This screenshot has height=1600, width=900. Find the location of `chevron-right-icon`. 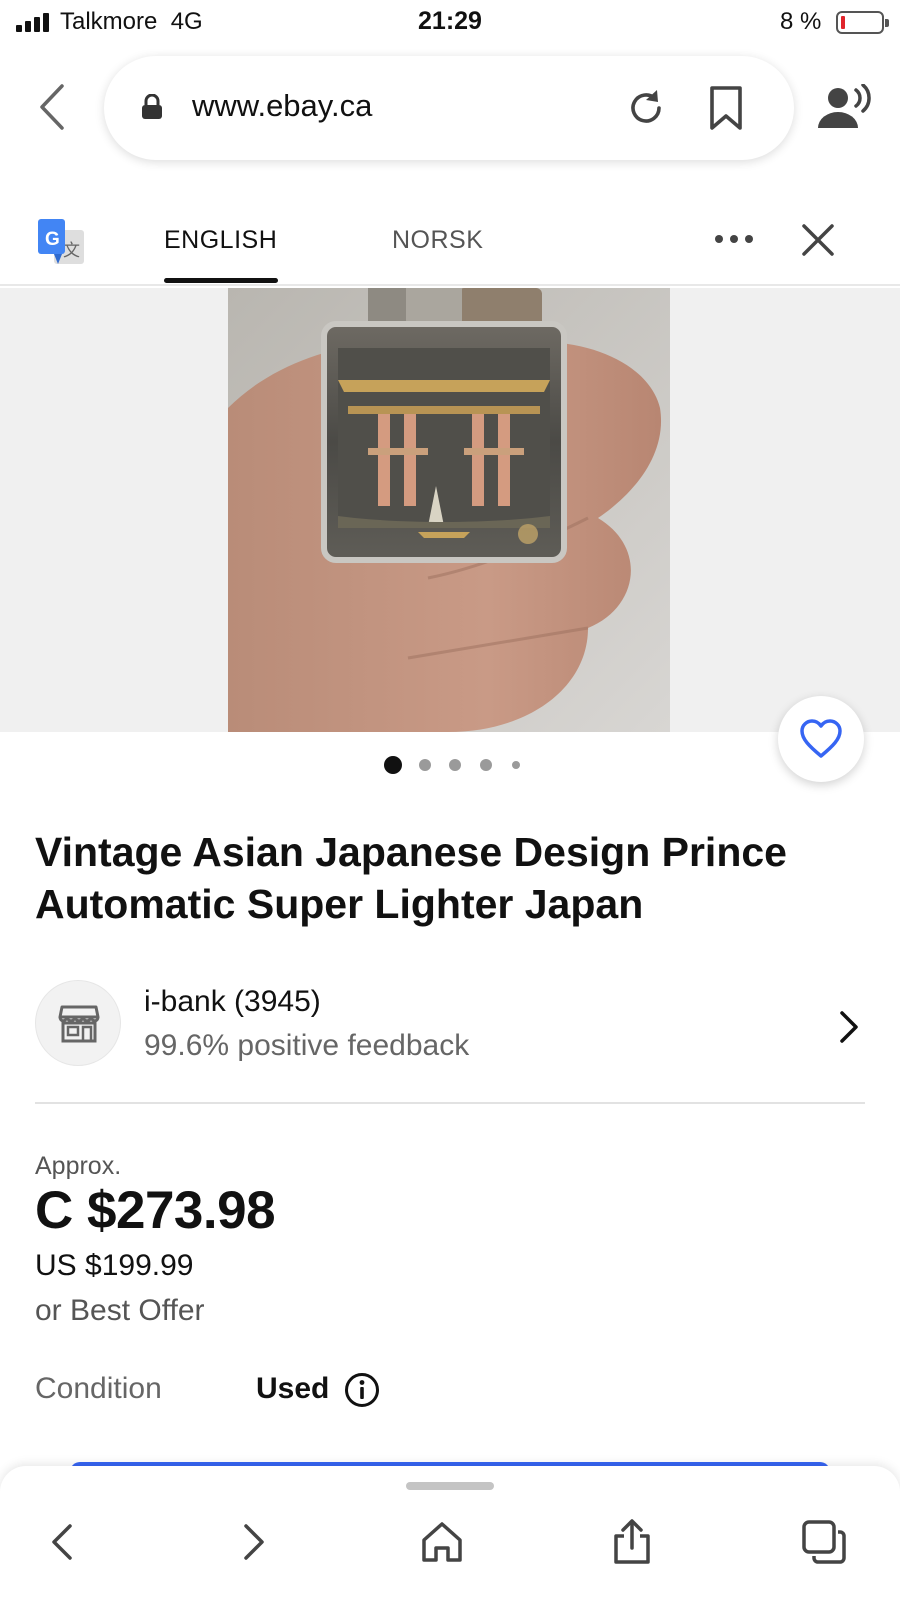

chevron-right-icon is located at coordinates (849, 1027).